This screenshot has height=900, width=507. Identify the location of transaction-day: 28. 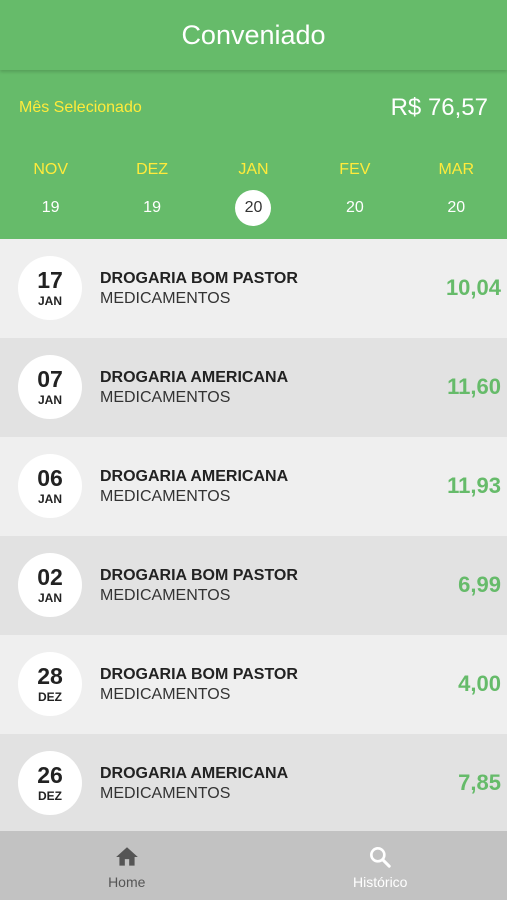
(50, 676).